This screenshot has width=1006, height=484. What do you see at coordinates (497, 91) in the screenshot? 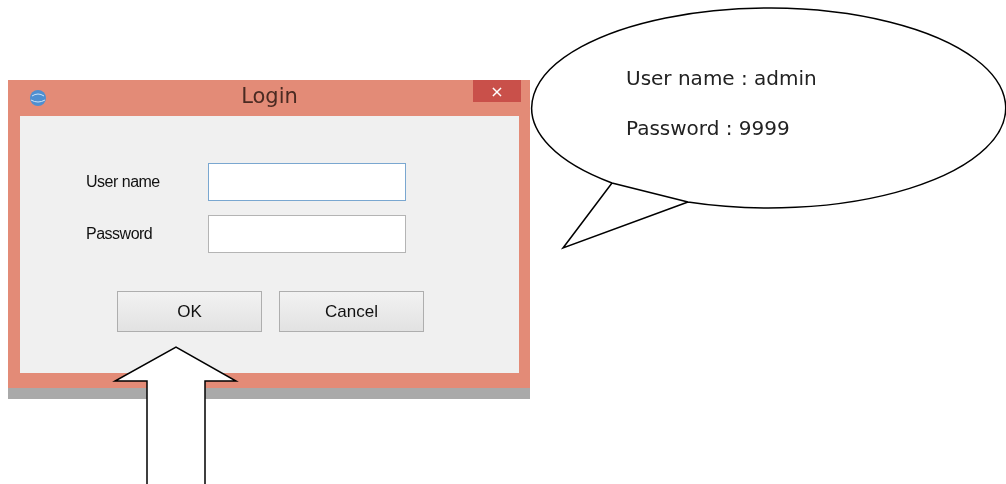
I see `close-button: ×` at bounding box center [497, 91].